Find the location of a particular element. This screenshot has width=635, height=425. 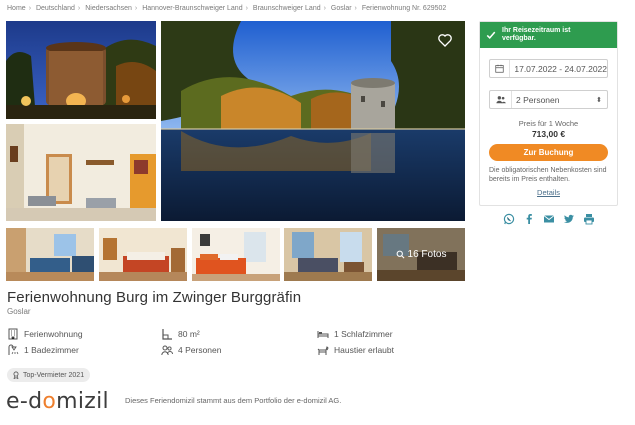

guests-select: 2 Personen ⬍ is located at coordinates (548, 99).